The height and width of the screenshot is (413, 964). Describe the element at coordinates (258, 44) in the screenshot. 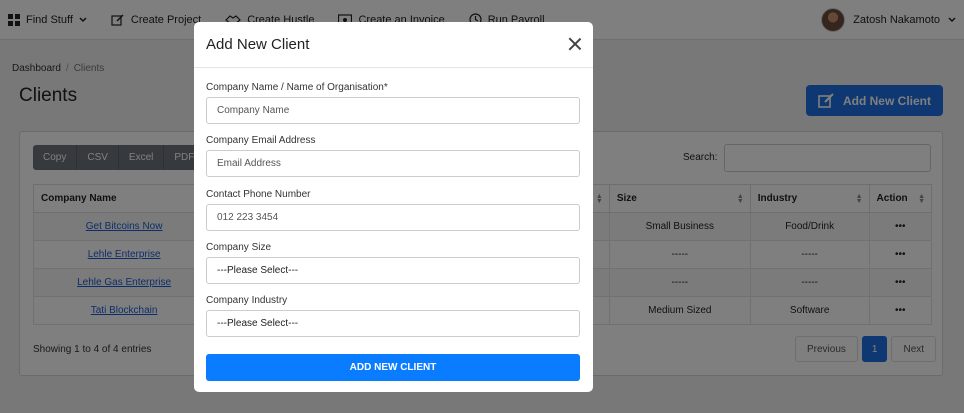

I see `modal-title: Add New Client` at that location.